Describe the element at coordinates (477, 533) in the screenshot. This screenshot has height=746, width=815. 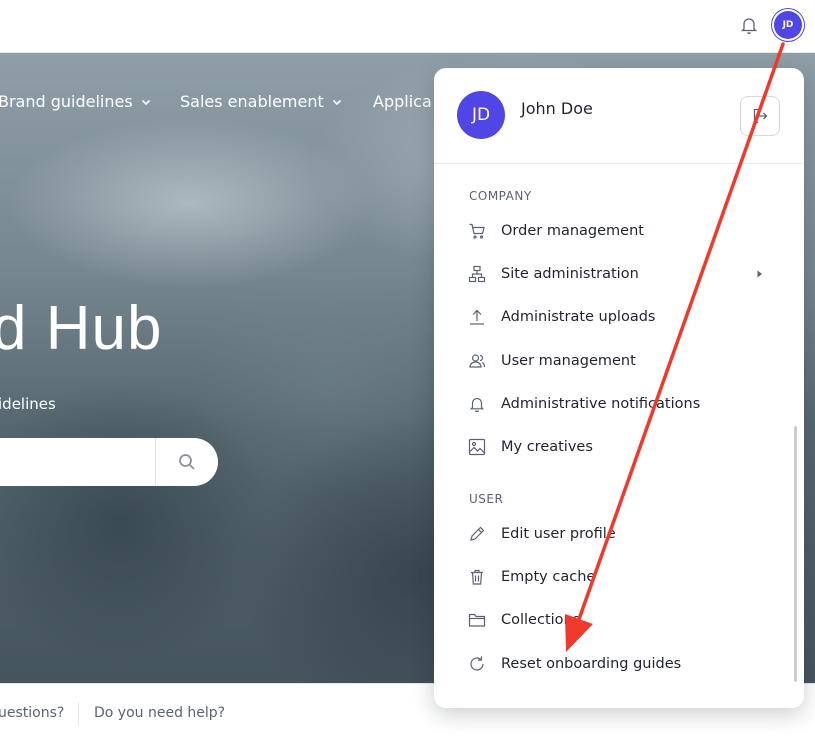
I see `pencil-icon` at that location.